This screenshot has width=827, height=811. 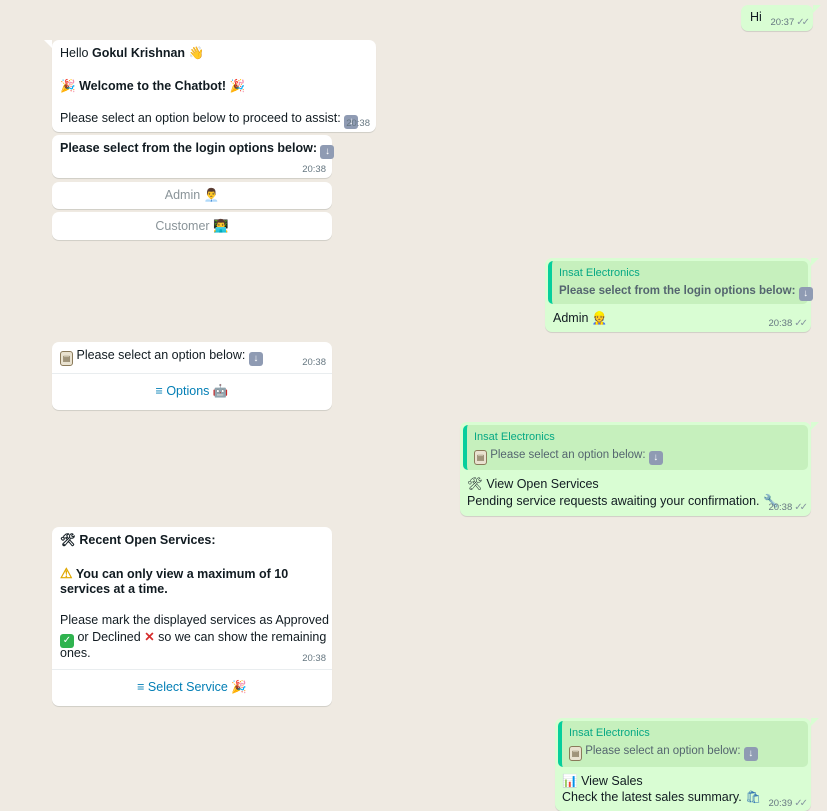 What do you see at coordinates (788, 803) in the screenshot?
I see `message-time: 20:39 ✓✓` at bounding box center [788, 803].